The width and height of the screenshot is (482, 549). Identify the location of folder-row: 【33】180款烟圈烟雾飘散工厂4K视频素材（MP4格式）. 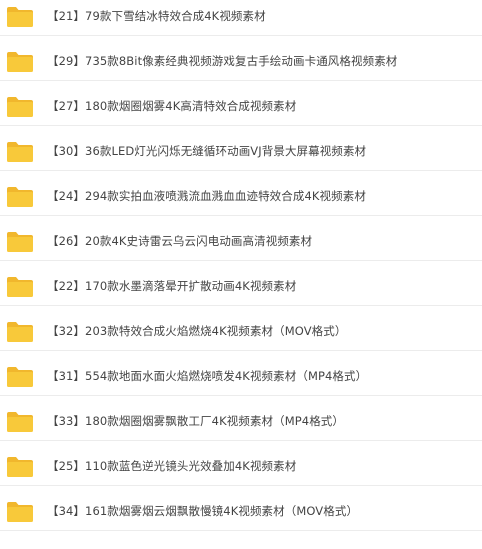
(241, 418).